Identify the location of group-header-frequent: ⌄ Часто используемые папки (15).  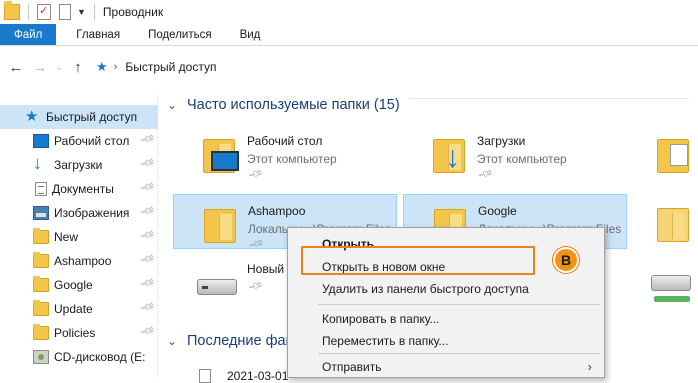
(283, 105).